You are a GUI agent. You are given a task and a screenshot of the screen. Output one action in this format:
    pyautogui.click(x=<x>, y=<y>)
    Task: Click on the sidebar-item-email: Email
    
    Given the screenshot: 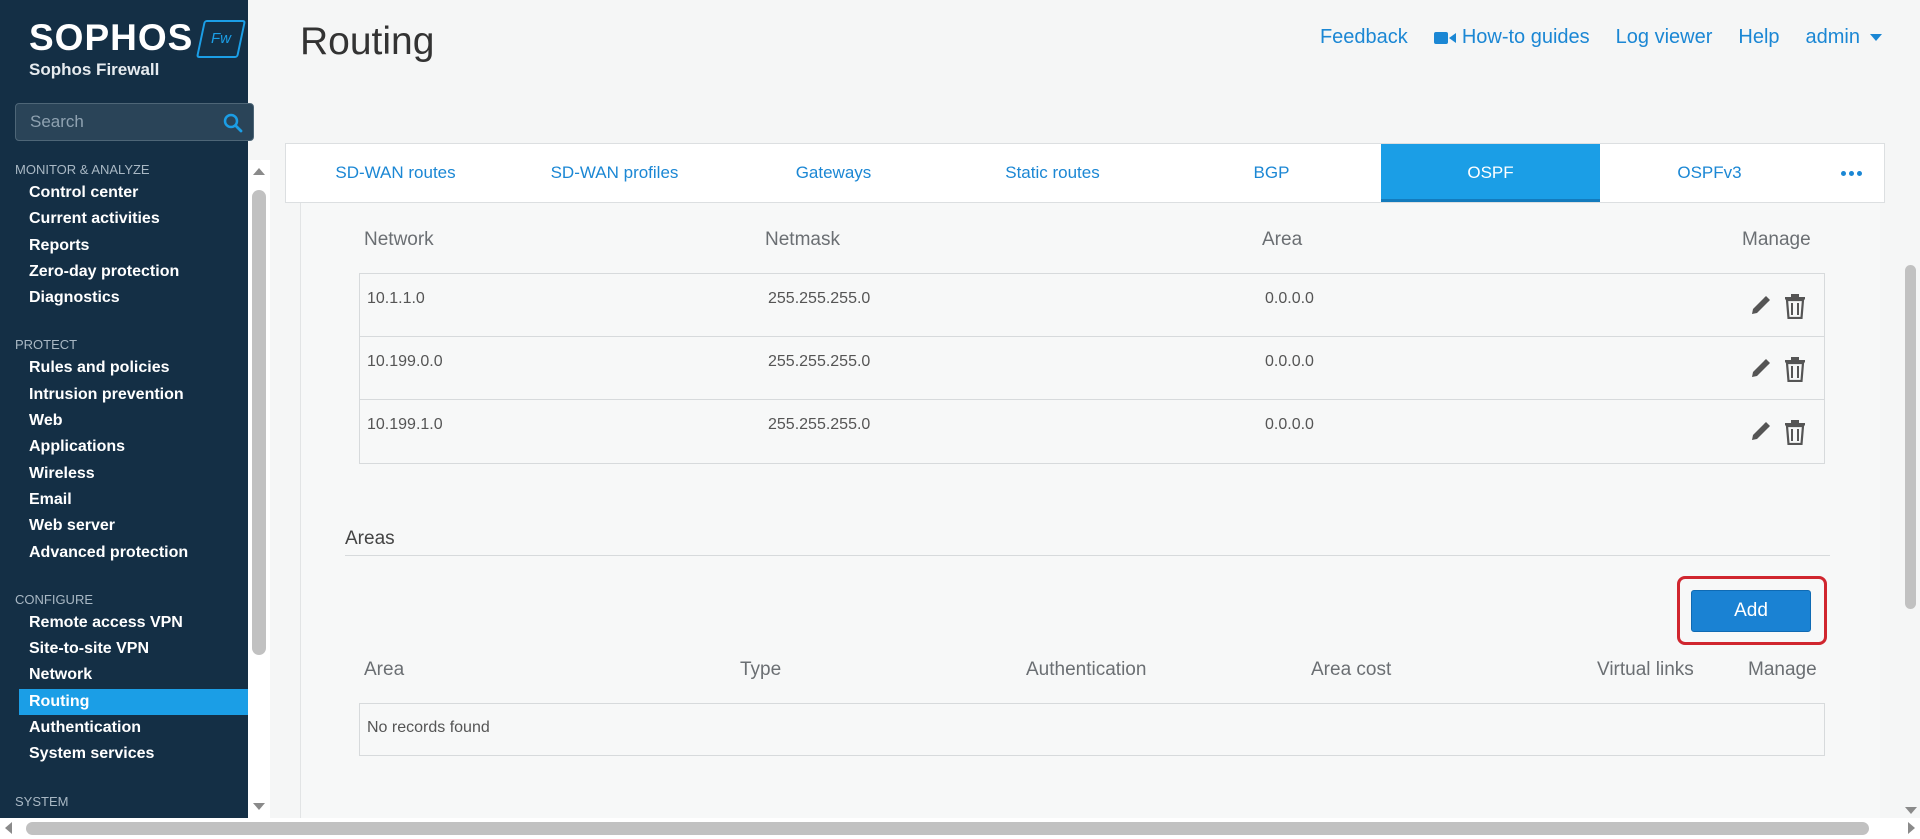 What is the action you would take?
    pyautogui.click(x=124, y=500)
    